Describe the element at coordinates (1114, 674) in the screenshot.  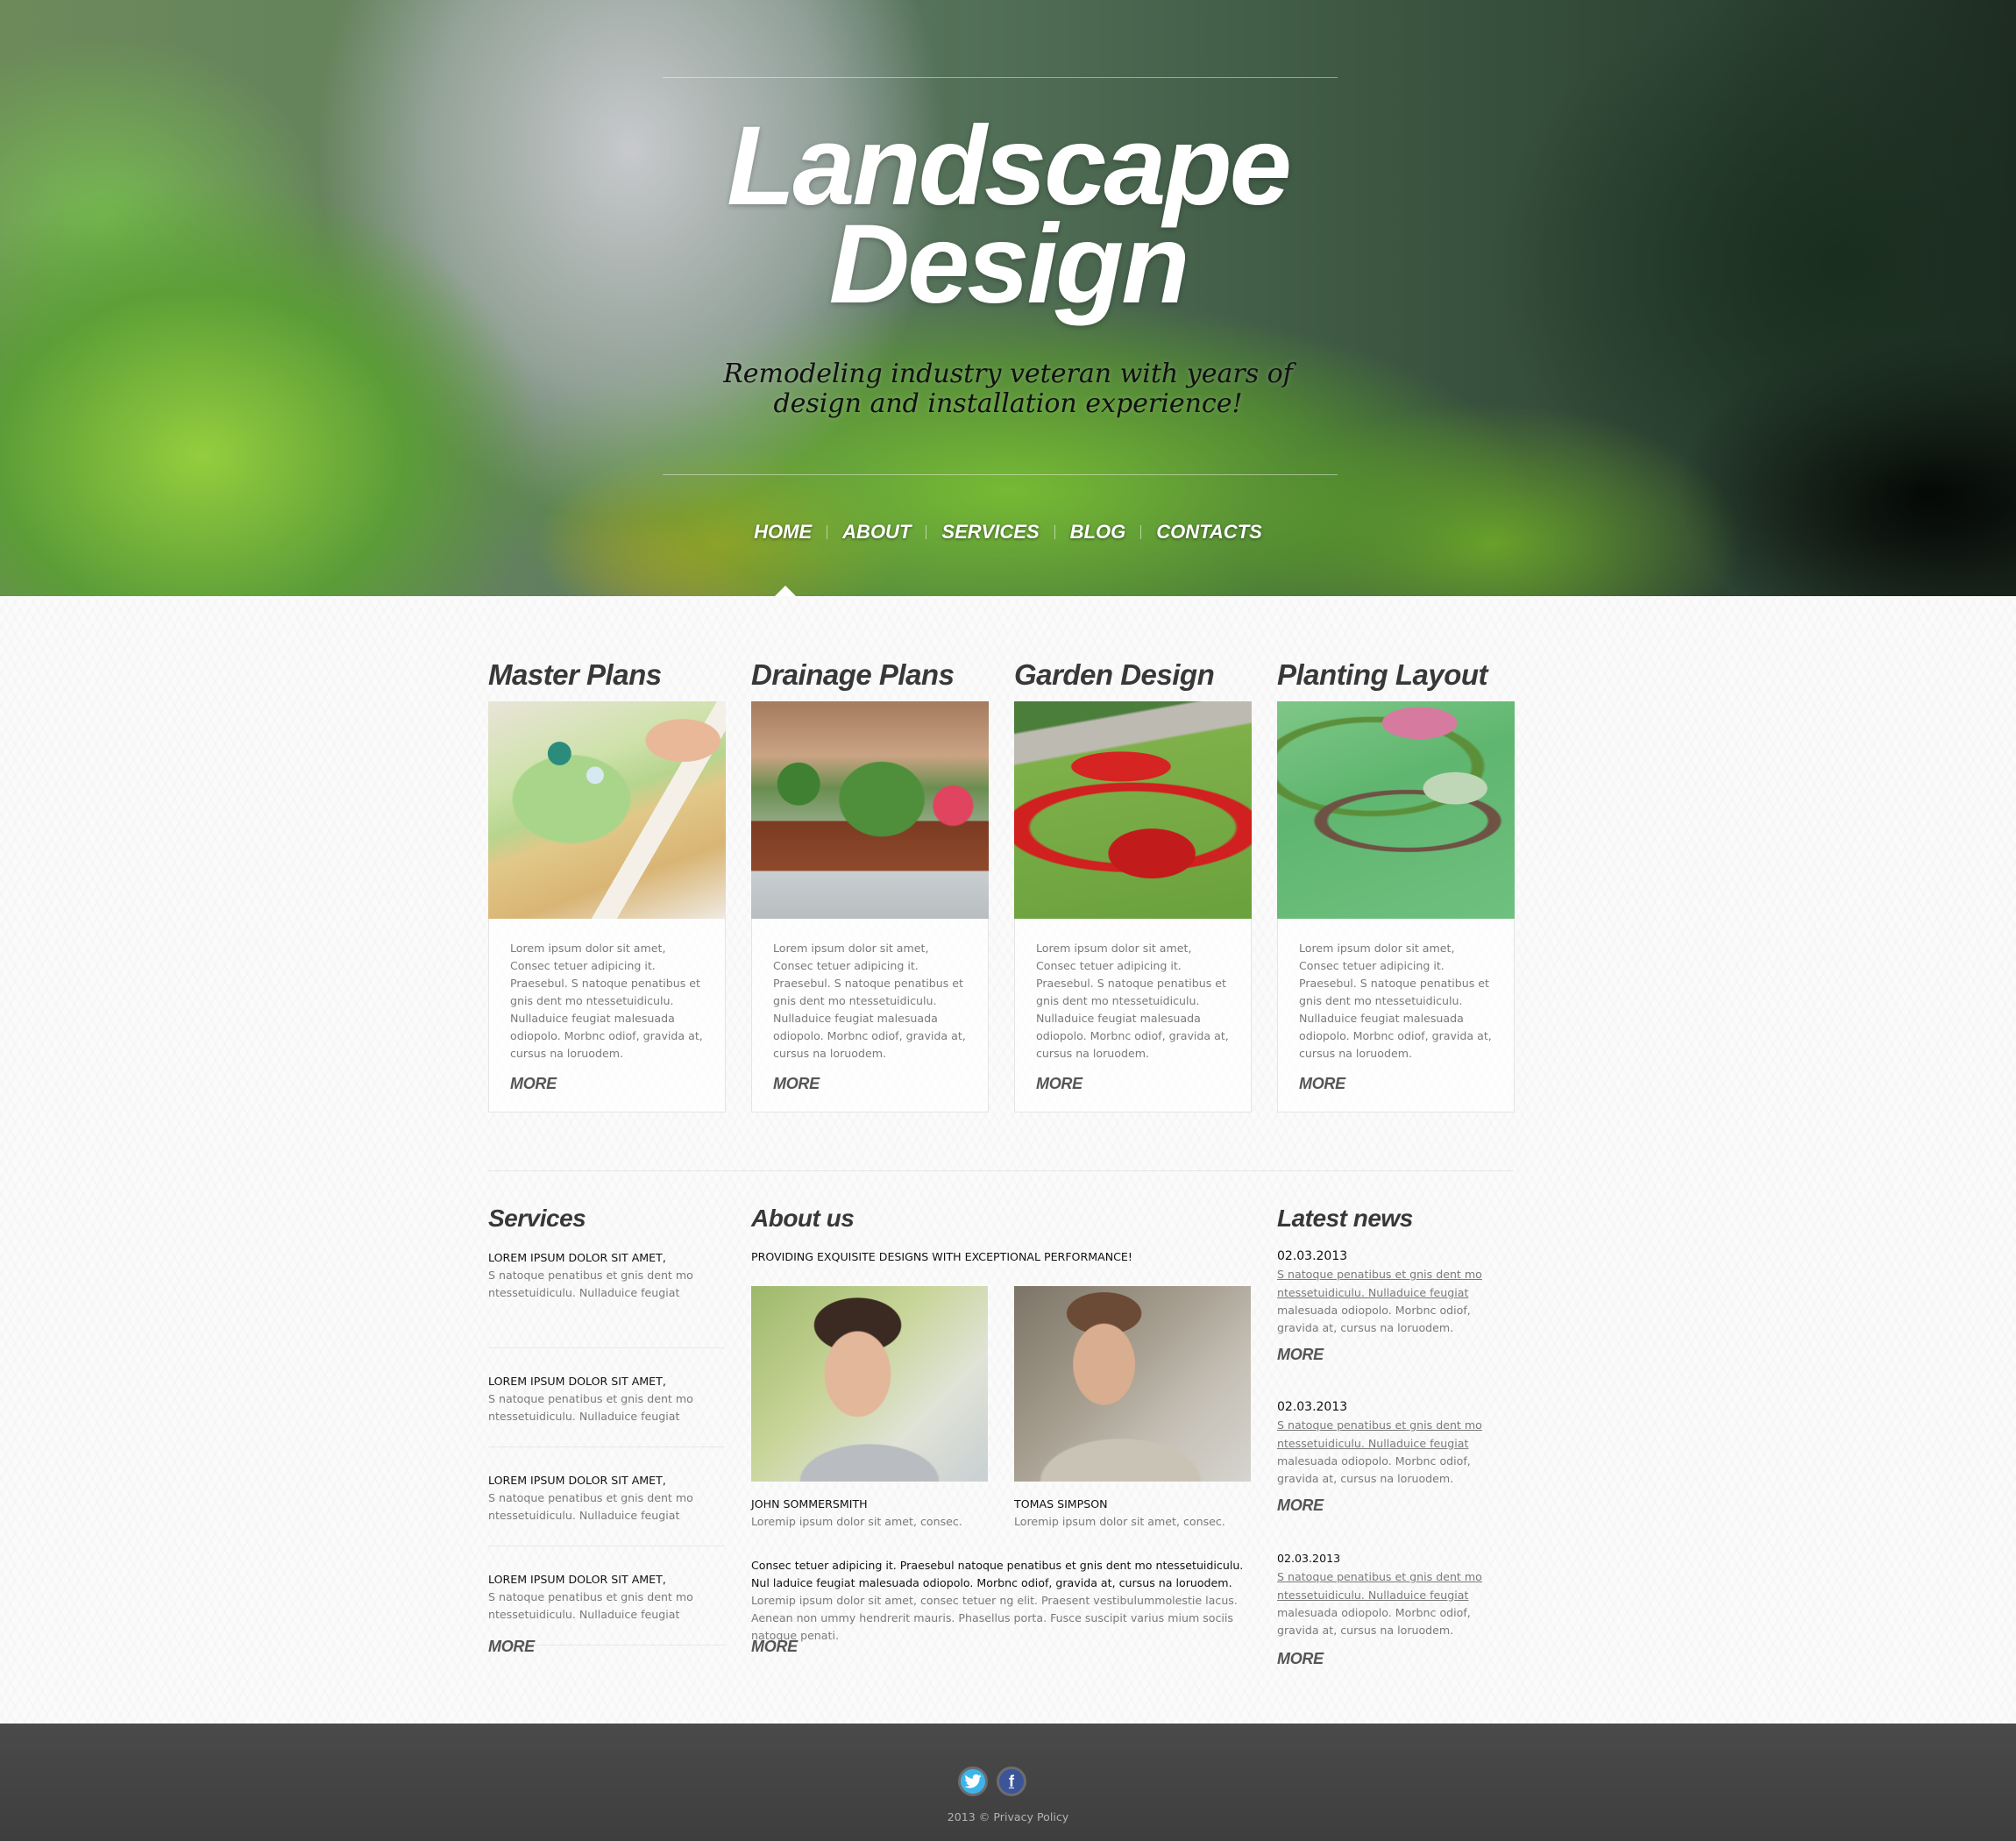
I see `feature-title: Garden Design` at that location.